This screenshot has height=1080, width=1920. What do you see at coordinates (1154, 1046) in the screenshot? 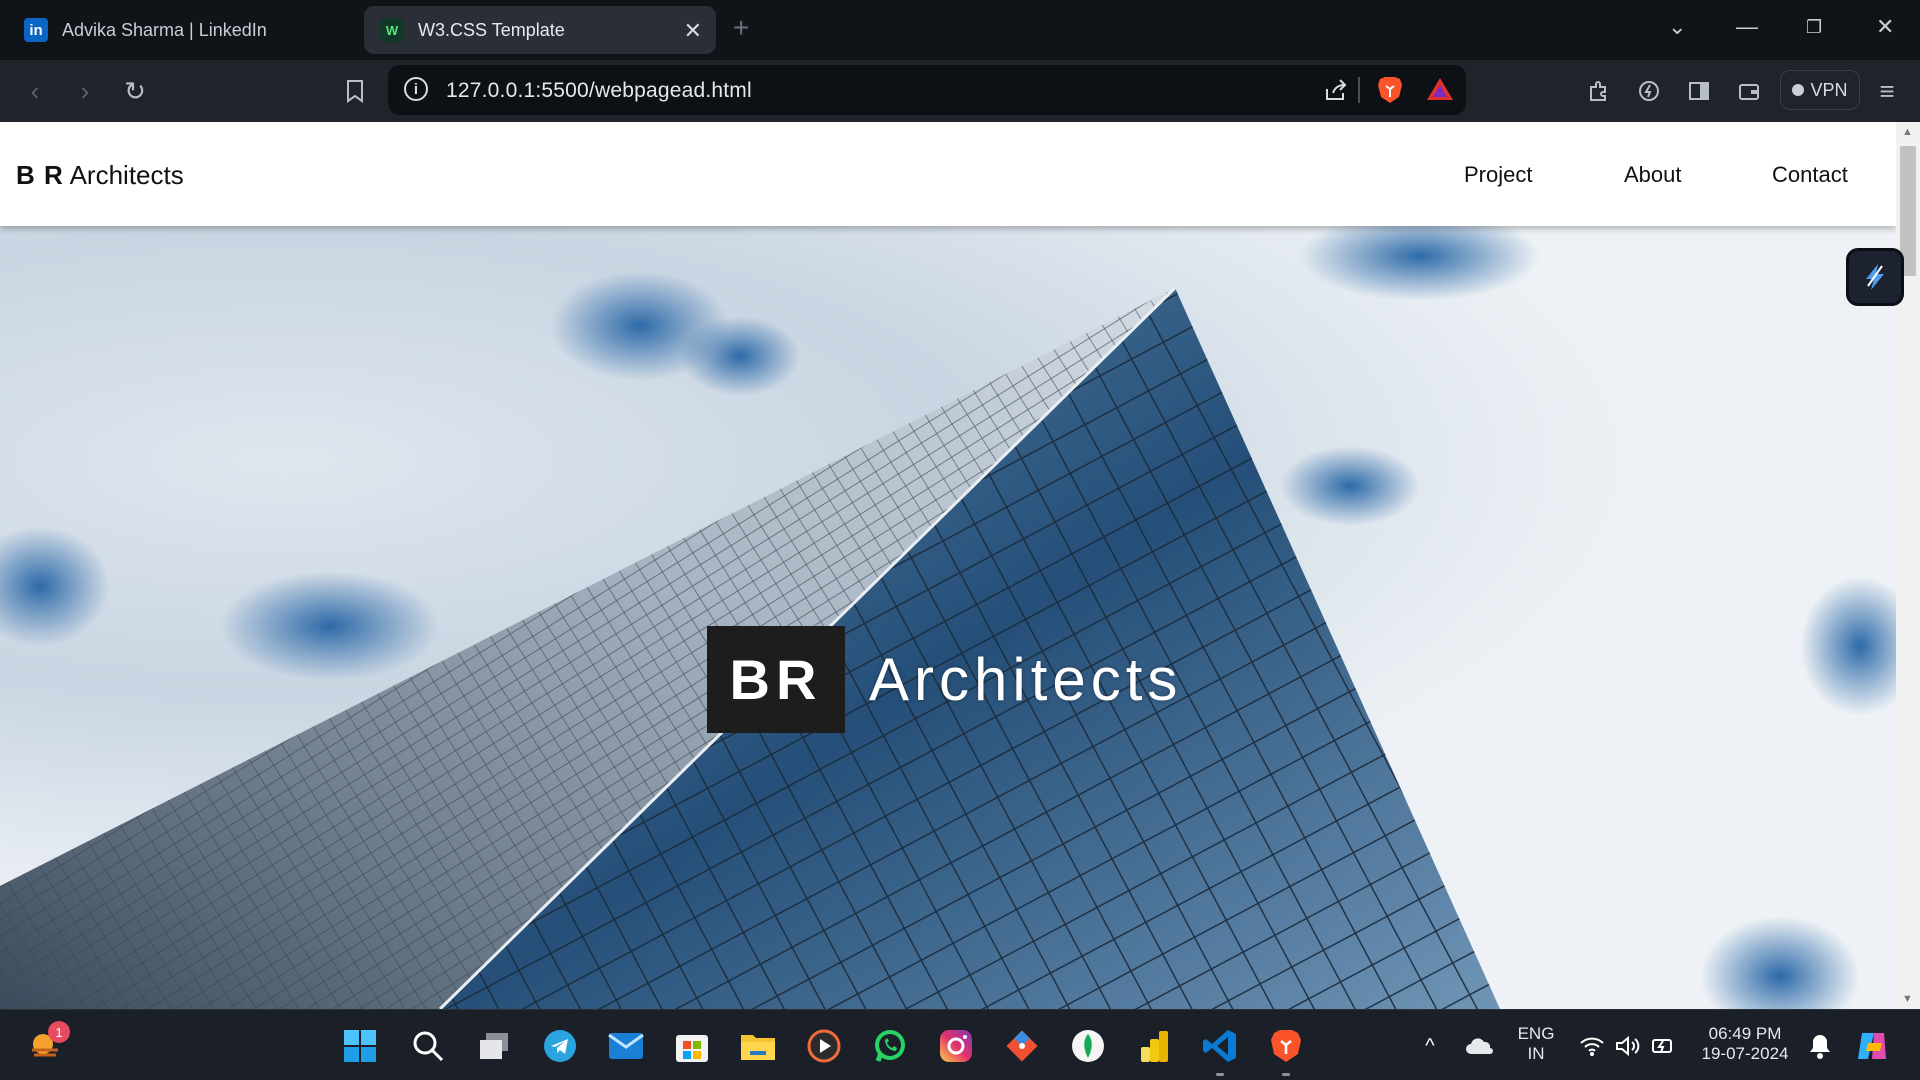
I see `power-bi-icon` at bounding box center [1154, 1046].